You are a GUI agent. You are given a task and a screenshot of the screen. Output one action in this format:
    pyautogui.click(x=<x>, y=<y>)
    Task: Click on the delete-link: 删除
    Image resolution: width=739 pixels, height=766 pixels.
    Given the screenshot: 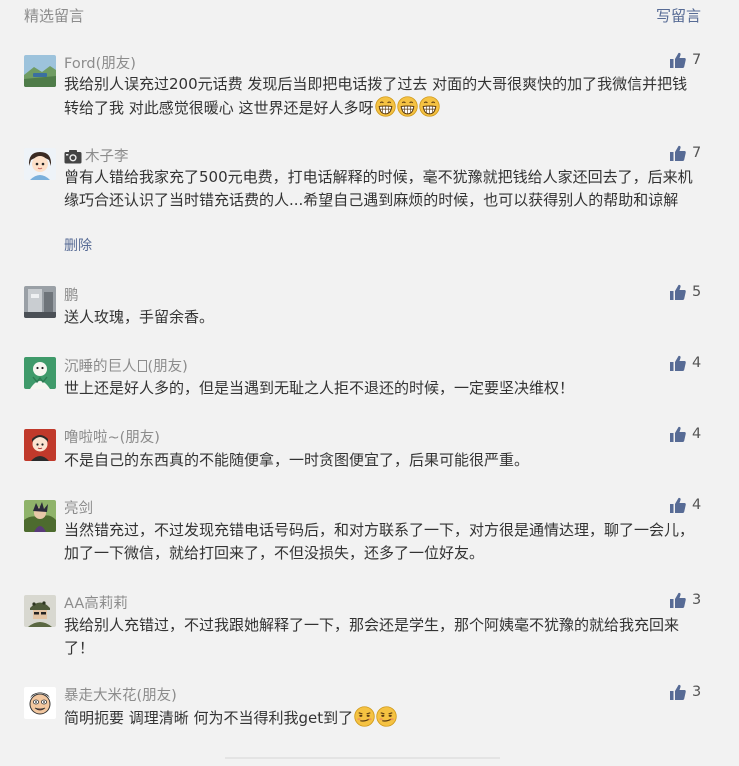 What is the action you would take?
    pyautogui.click(x=78, y=245)
    